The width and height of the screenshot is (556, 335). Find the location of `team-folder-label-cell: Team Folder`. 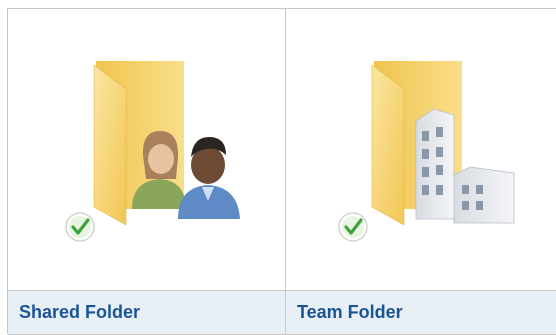

team-folder-label-cell: Team Folder is located at coordinates (421, 313).